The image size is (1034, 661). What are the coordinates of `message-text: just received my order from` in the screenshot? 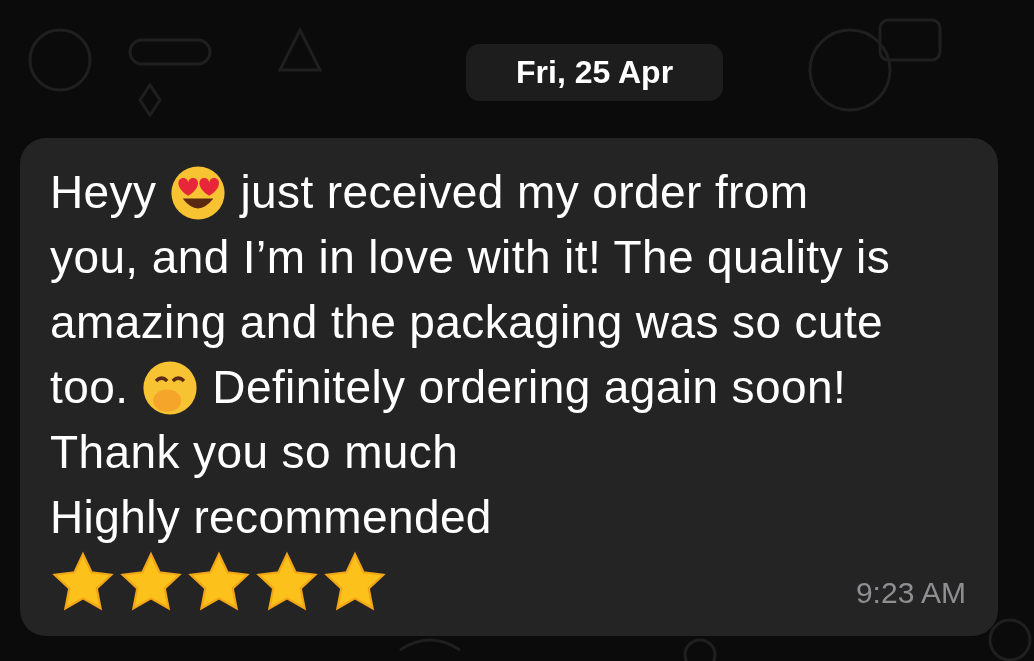 It's located at (524, 192).